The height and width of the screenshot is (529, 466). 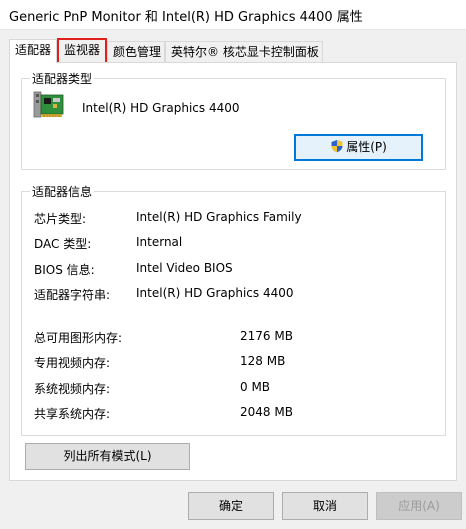 I want to click on tab-monitor: 监视器, so click(x=82, y=50).